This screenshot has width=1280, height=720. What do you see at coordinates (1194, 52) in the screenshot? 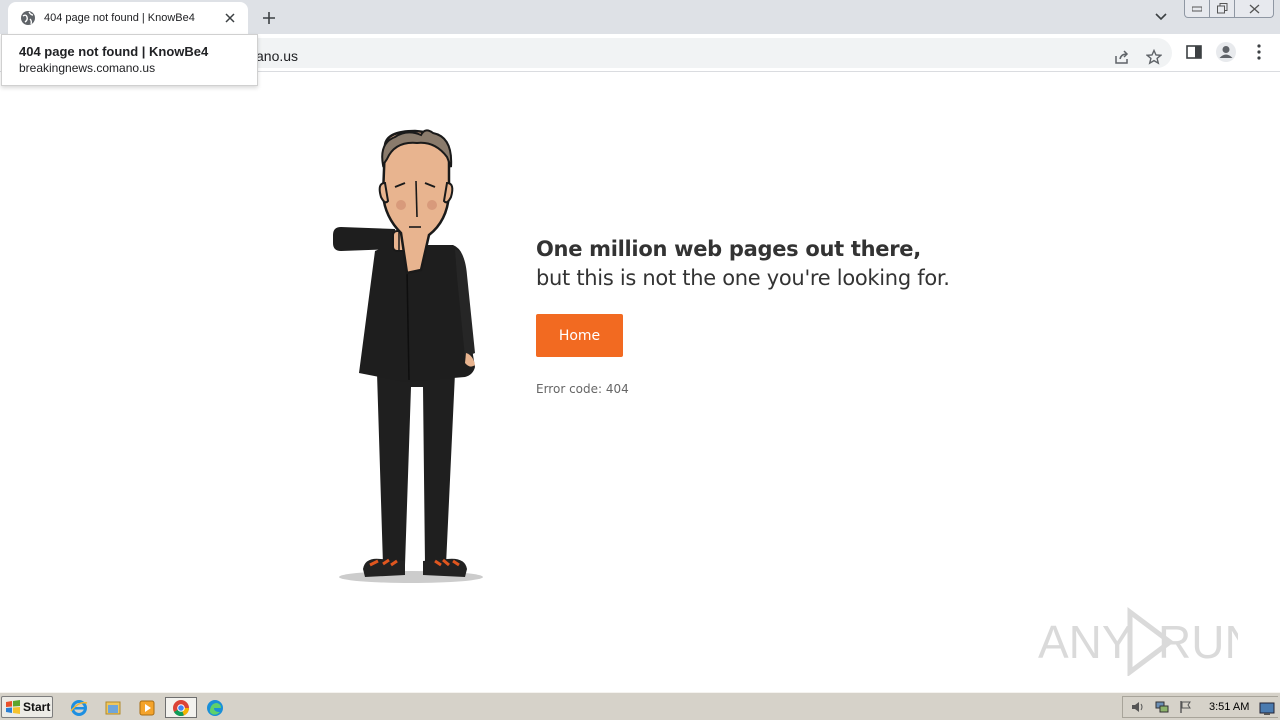
I see `side-panel-icon` at bounding box center [1194, 52].